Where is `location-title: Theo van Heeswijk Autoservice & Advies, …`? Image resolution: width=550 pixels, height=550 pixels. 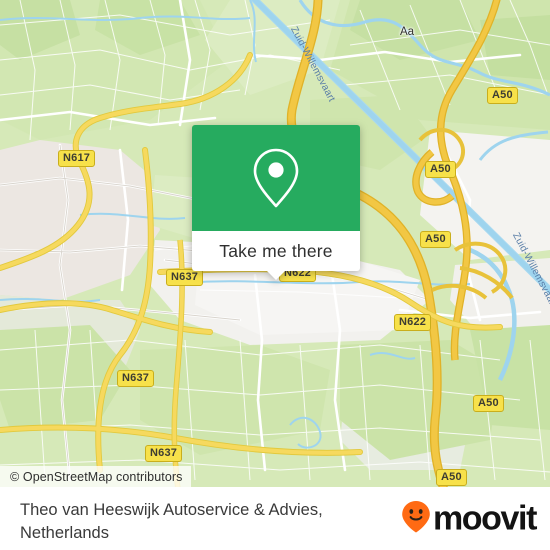
location-title: Theo van Heeswijk Autoservice & Advies, … is located at coordinates (171, 521).